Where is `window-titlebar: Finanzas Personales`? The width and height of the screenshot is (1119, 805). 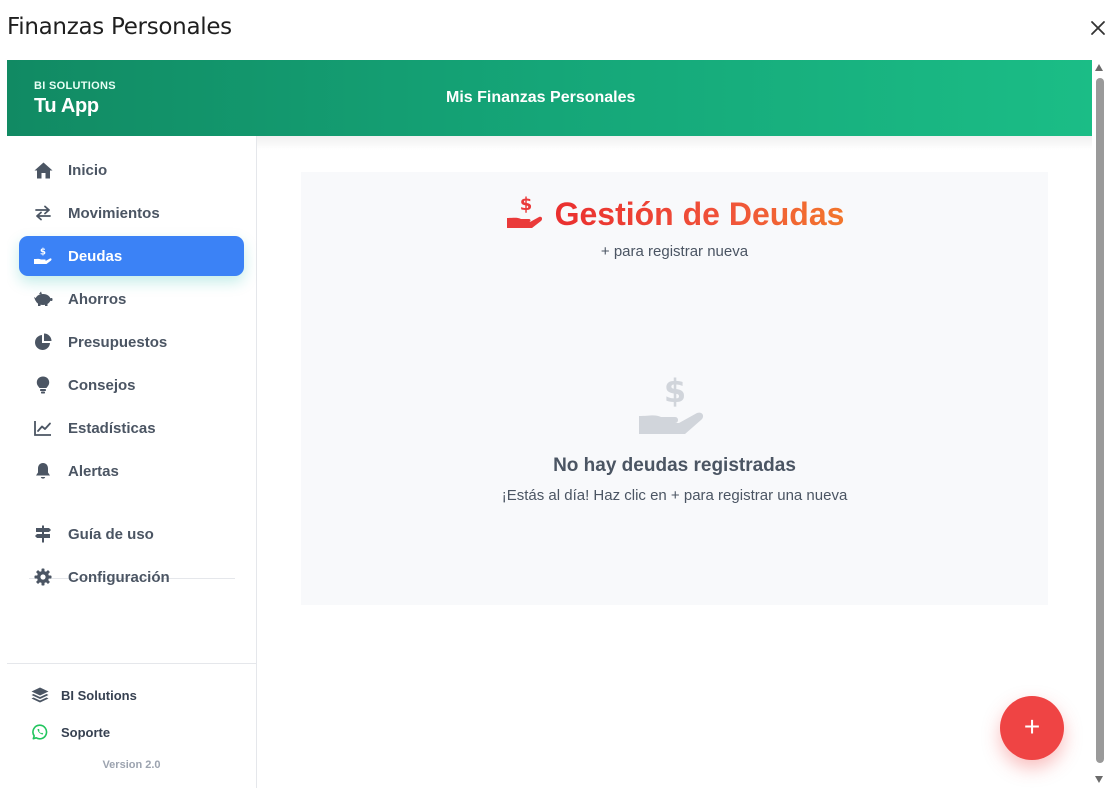
window-titlebar: Finanzas Personales is located at coordinates (559, 30).